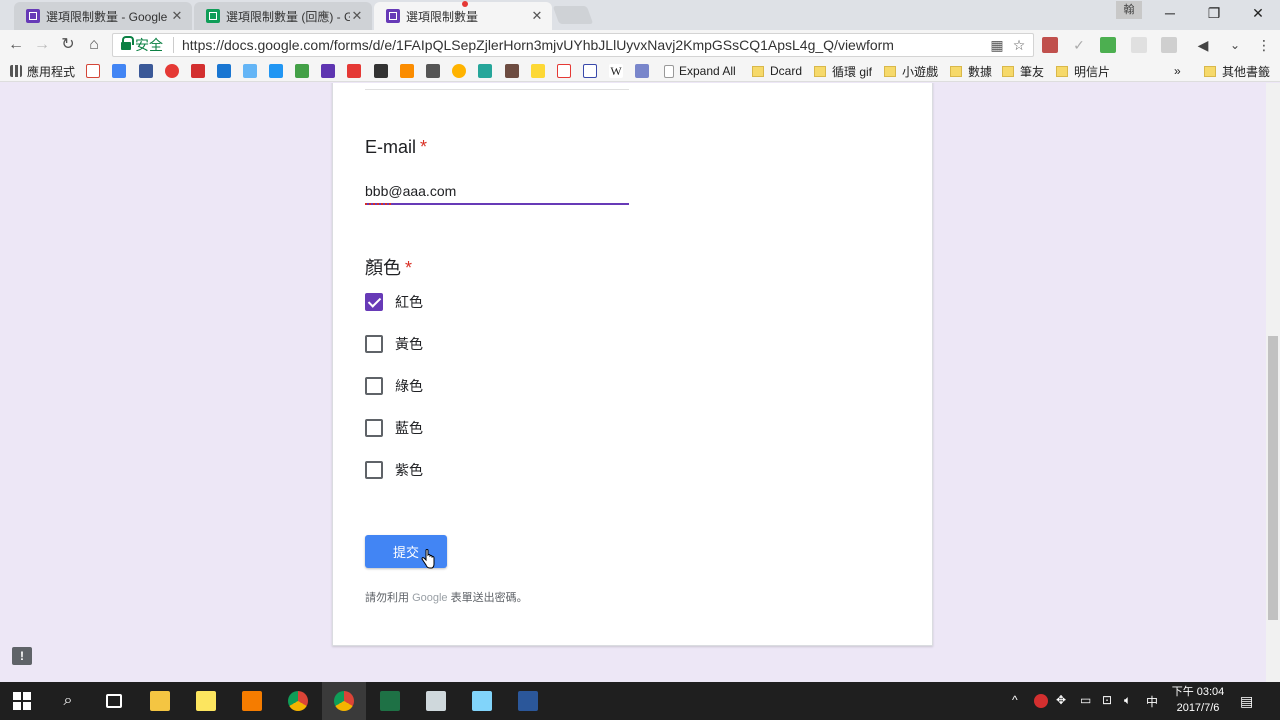 The height and width of the screenshot is (720, 1280). What do you see at coordinates (482, 701) in the screenshot?
I see `notepad-icon` at bounding box center [482, 701].